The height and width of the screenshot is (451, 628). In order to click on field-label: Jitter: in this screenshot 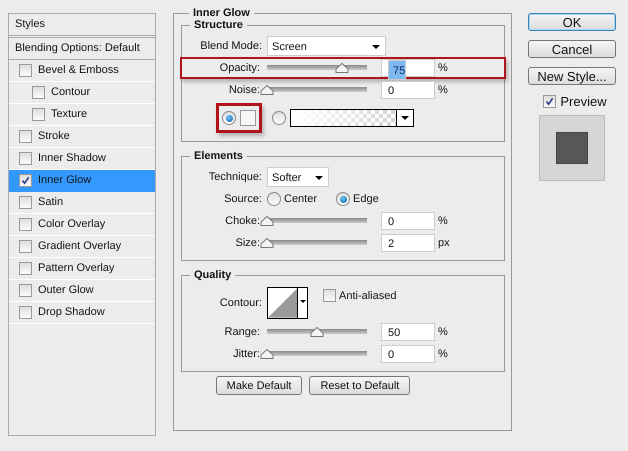, I will do `click(246, 354)`.